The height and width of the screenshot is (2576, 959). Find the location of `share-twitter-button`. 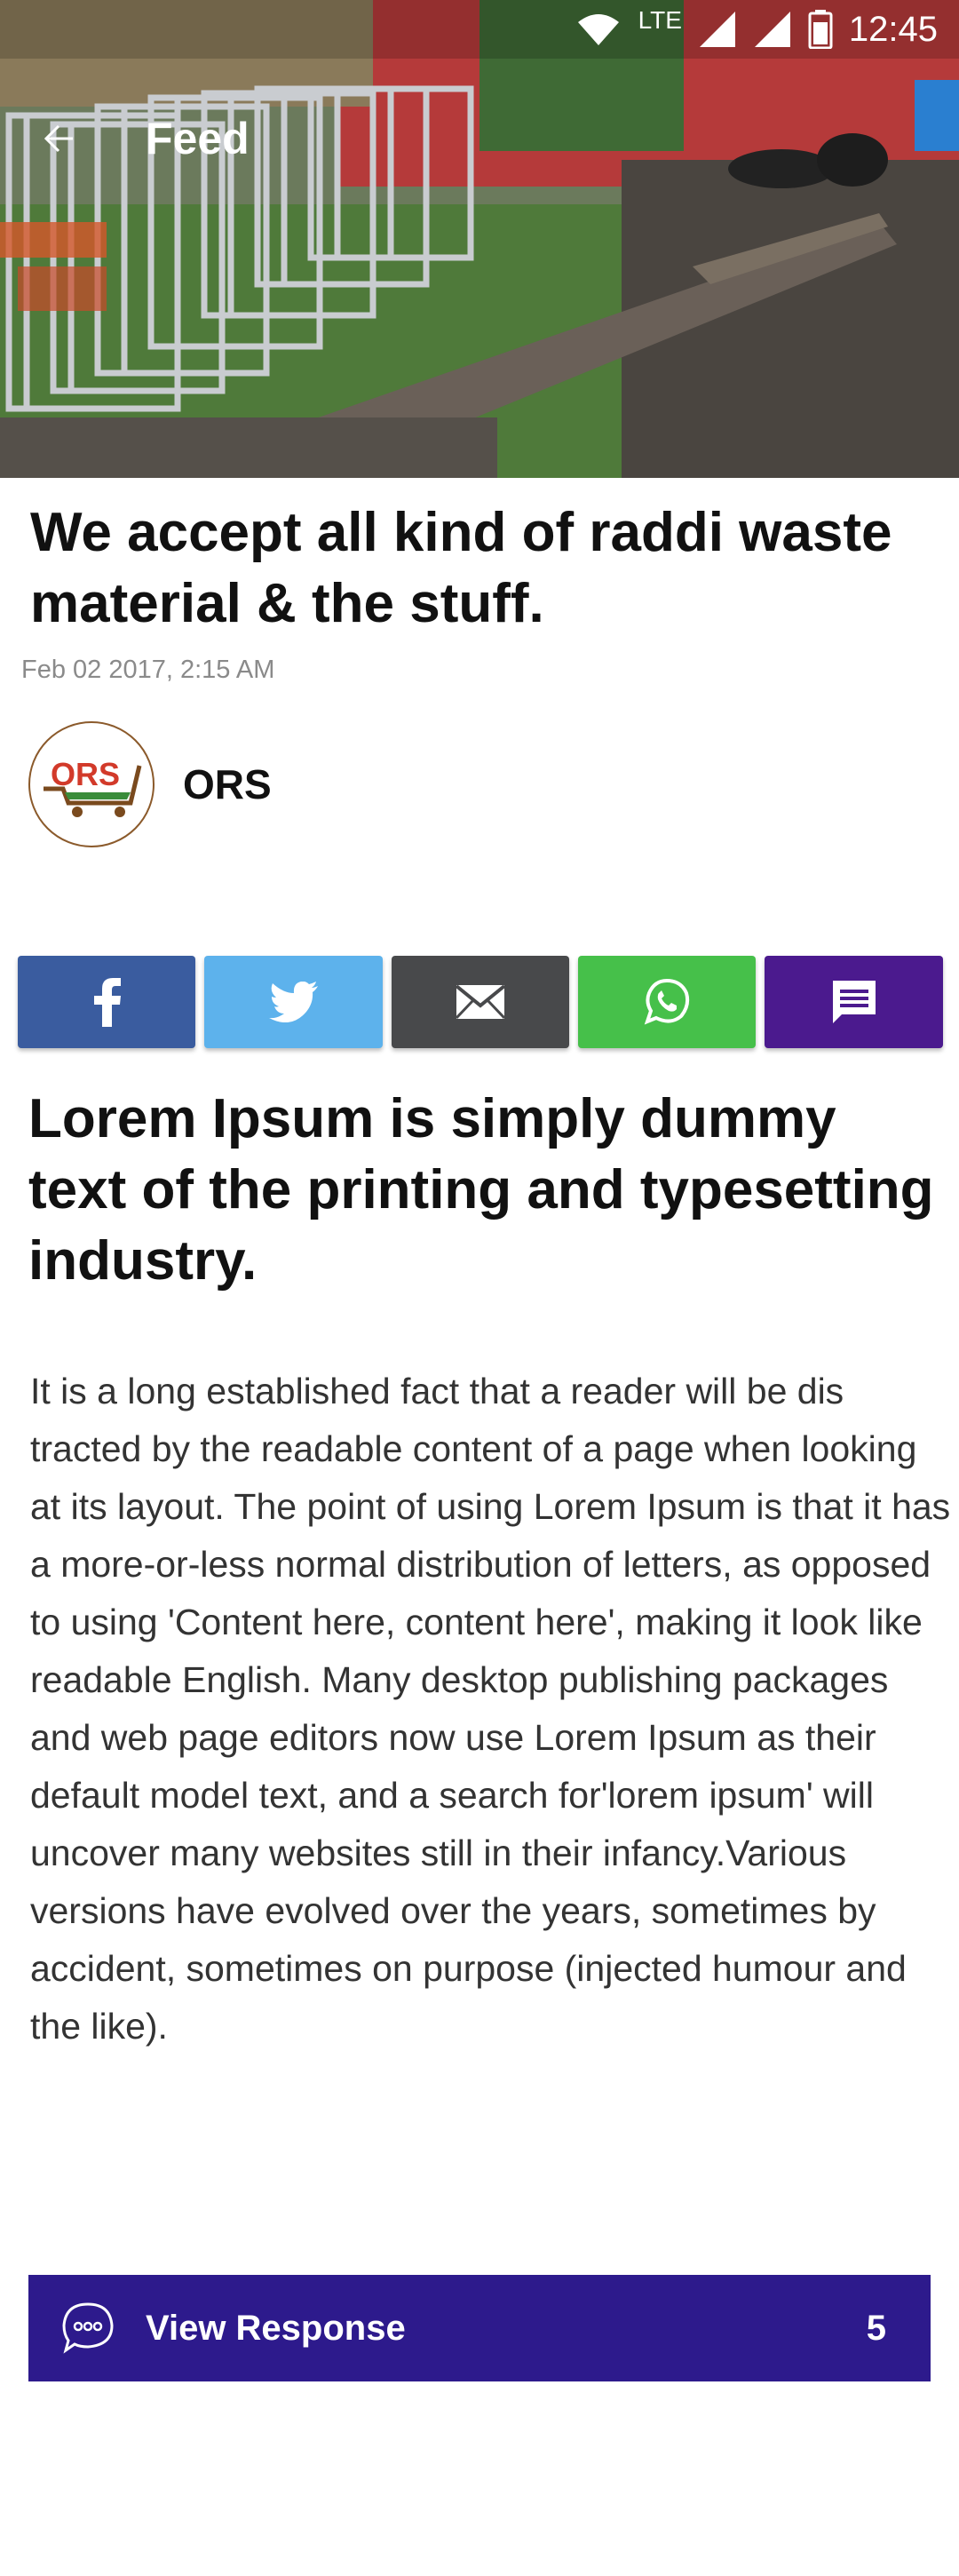

share-twitter-button is located at coordinates (293, 1002).